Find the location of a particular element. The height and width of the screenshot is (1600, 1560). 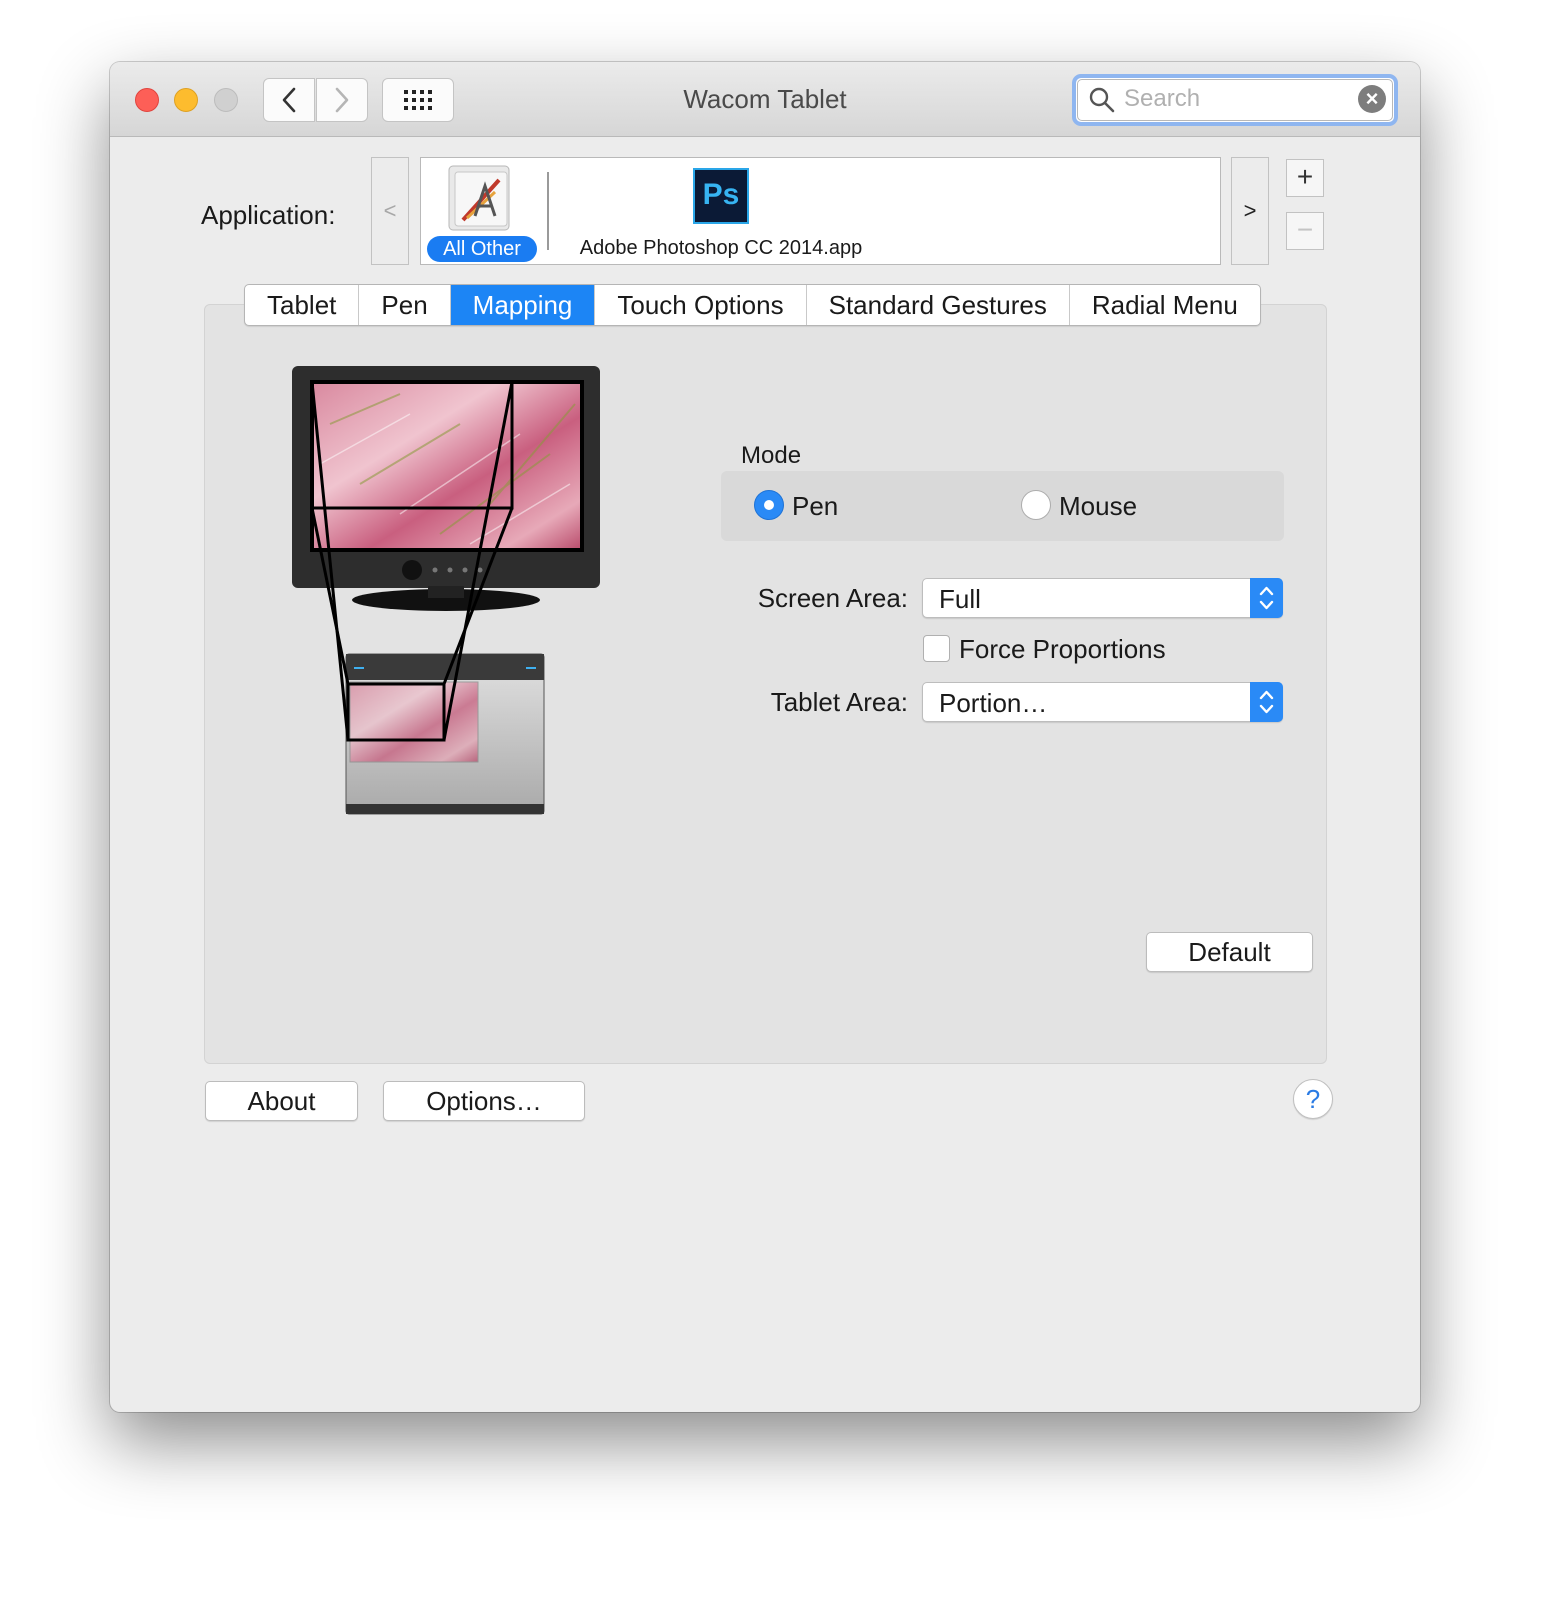

tab-radial-menu: Radial Menu is located at coordinates (1165, 305).